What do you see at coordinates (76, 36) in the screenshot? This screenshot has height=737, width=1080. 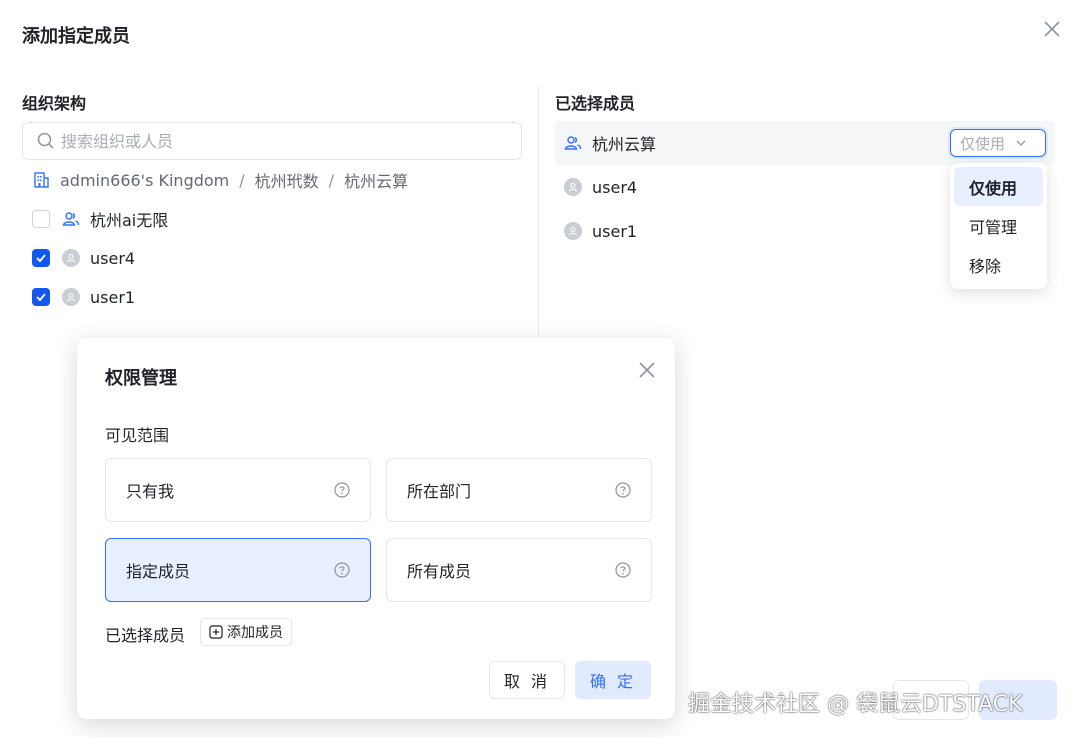 I see `dialog-title: 添加指定成员` at bounding box center [76, 36].